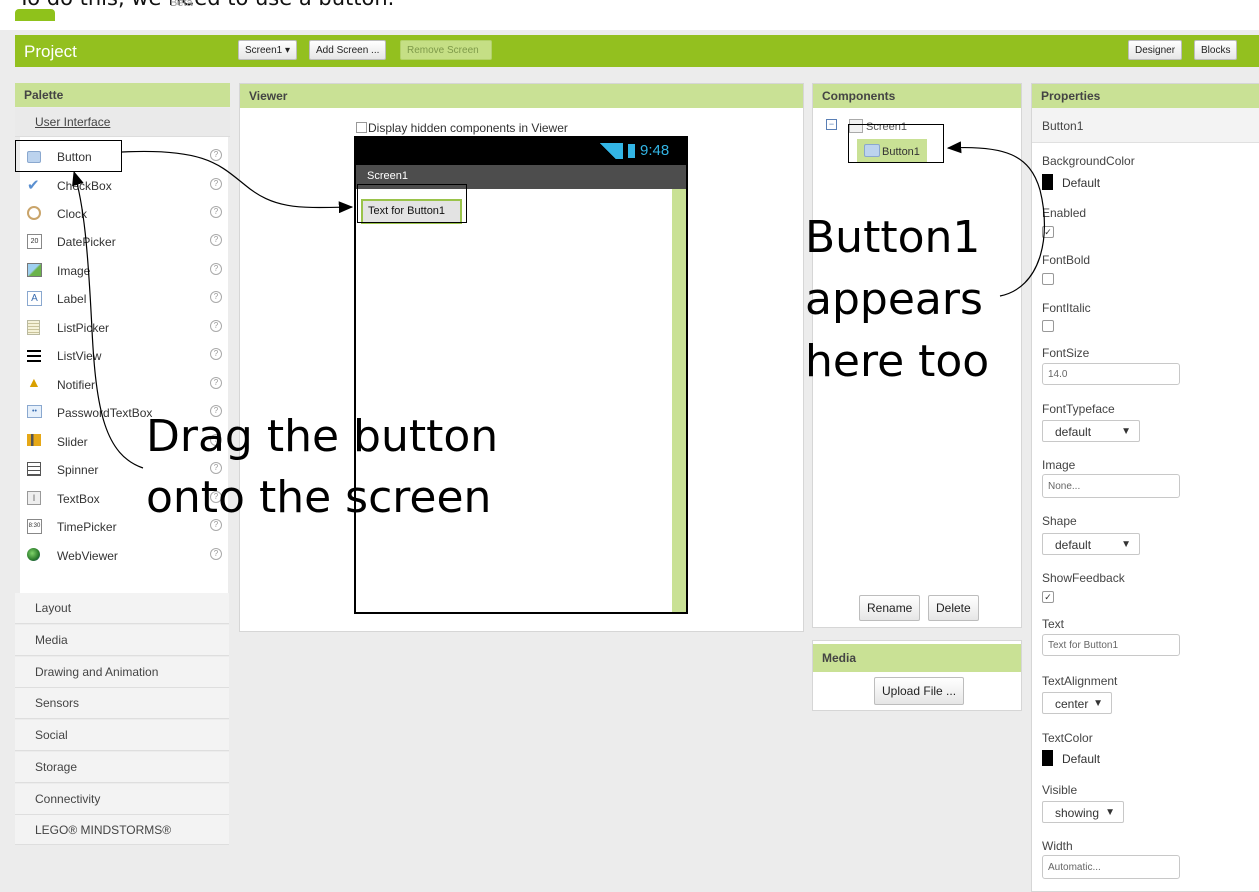 This screenshot has height=892, width=1259. What do you see at coordinates (894, 299) in the screenshot?
I see `annotation-appears-line2: appears` at bounding box center [894, 299].